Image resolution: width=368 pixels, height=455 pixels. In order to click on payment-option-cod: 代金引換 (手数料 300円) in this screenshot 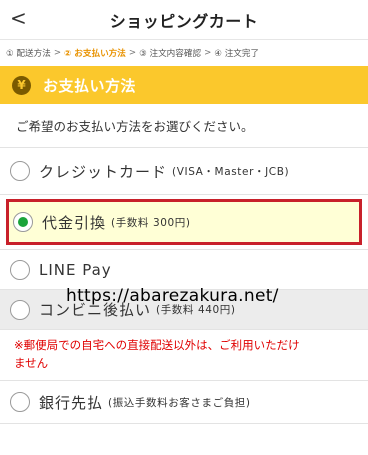, I will do `click(184, 222)`.